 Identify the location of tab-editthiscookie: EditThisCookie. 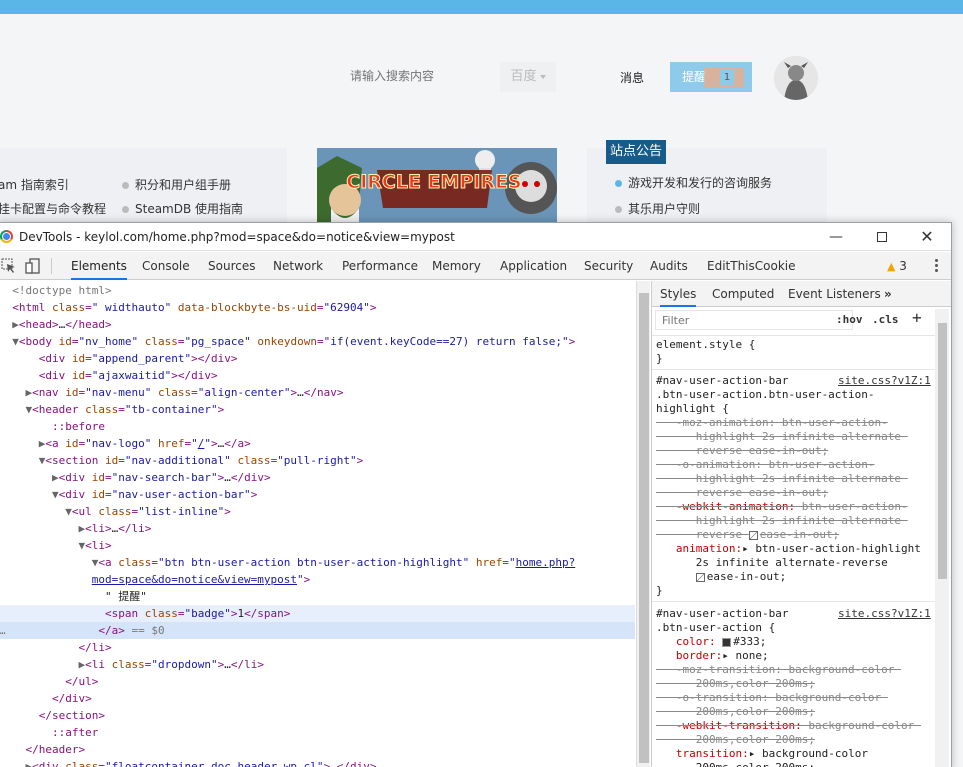
(751, 266).